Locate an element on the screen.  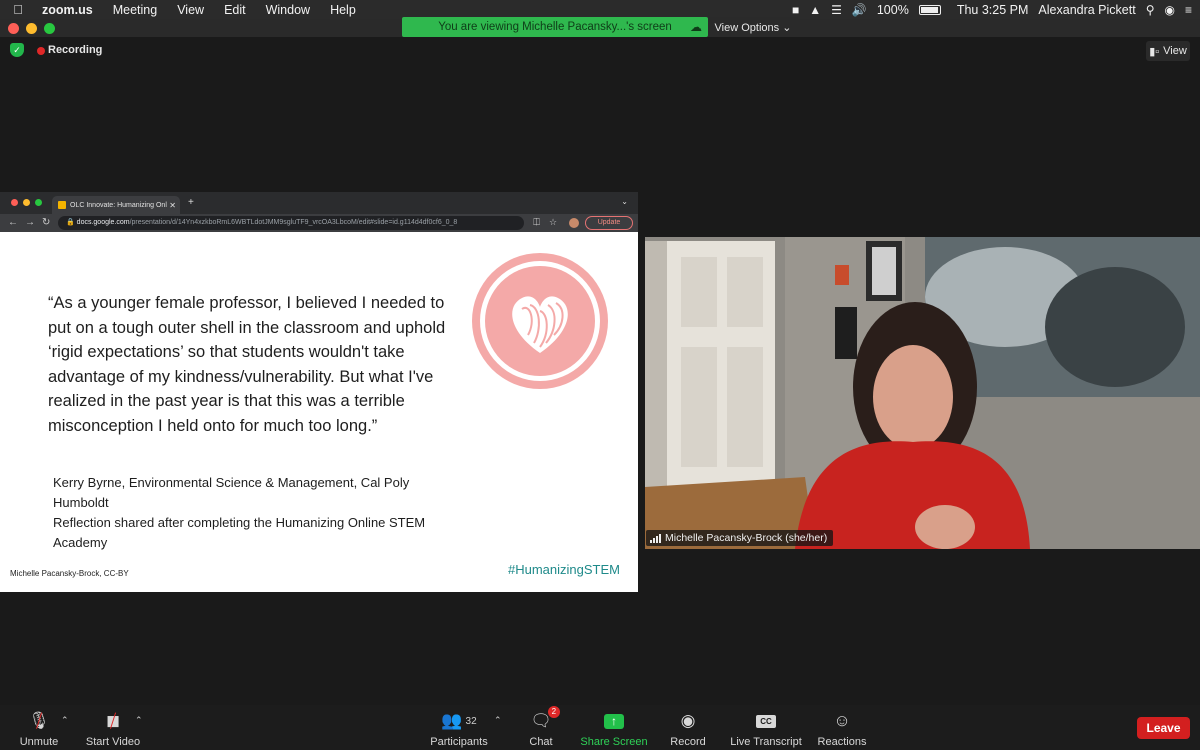
leave-button: Leave is located at coordinates (1163, 728).